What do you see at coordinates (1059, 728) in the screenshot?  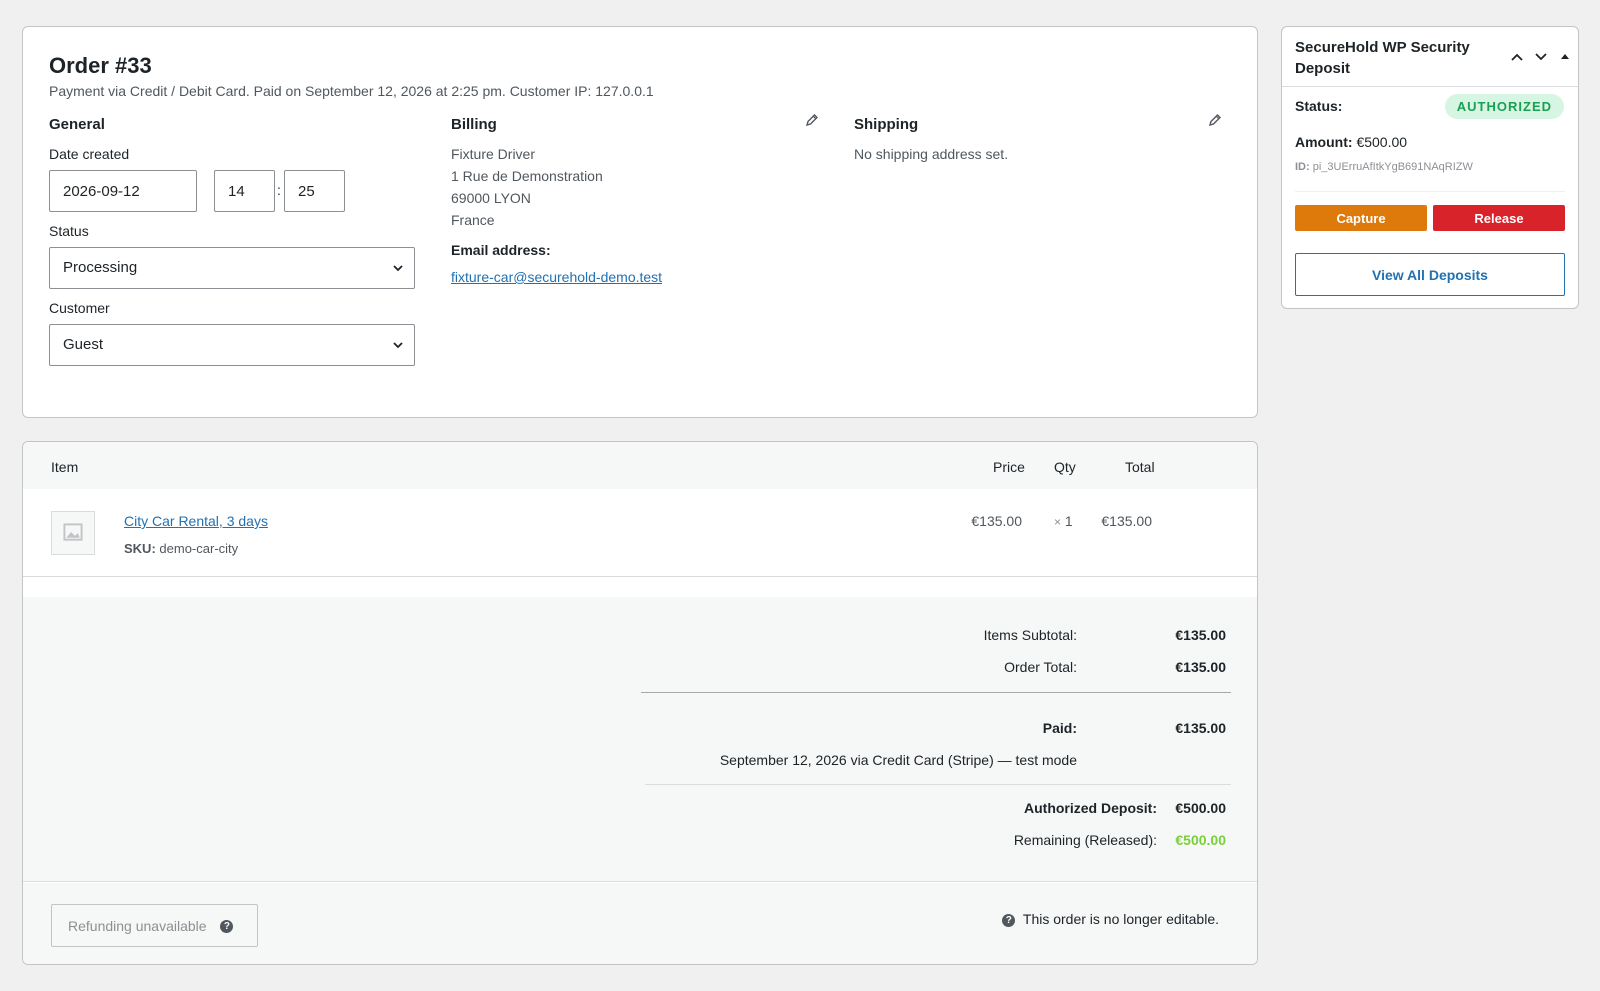 I see `paid-label: Paid:` at bounding box center [1059, 728].